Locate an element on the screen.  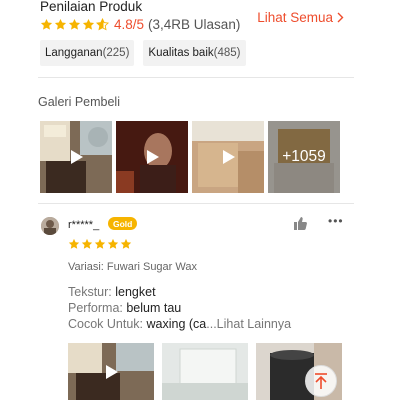
review-media is located at coordinates (205, 371).